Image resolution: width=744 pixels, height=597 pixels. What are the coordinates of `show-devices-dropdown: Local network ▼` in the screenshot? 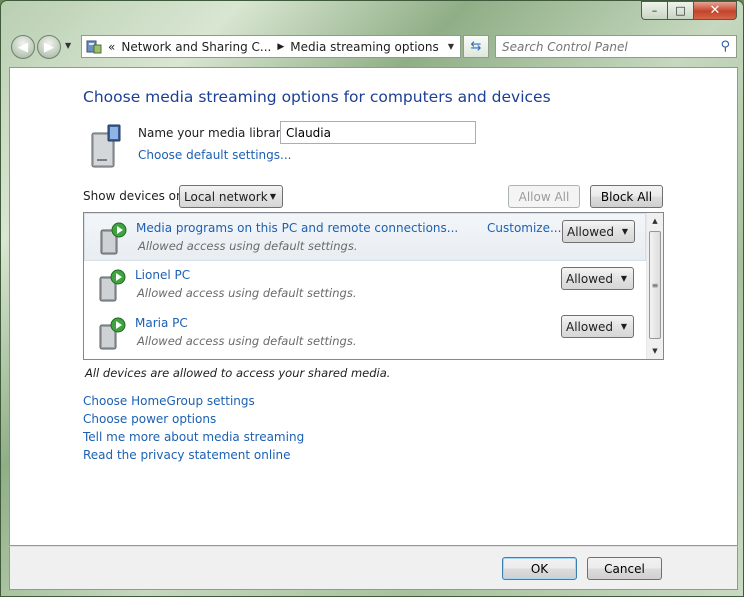 It's located at (231, 196).